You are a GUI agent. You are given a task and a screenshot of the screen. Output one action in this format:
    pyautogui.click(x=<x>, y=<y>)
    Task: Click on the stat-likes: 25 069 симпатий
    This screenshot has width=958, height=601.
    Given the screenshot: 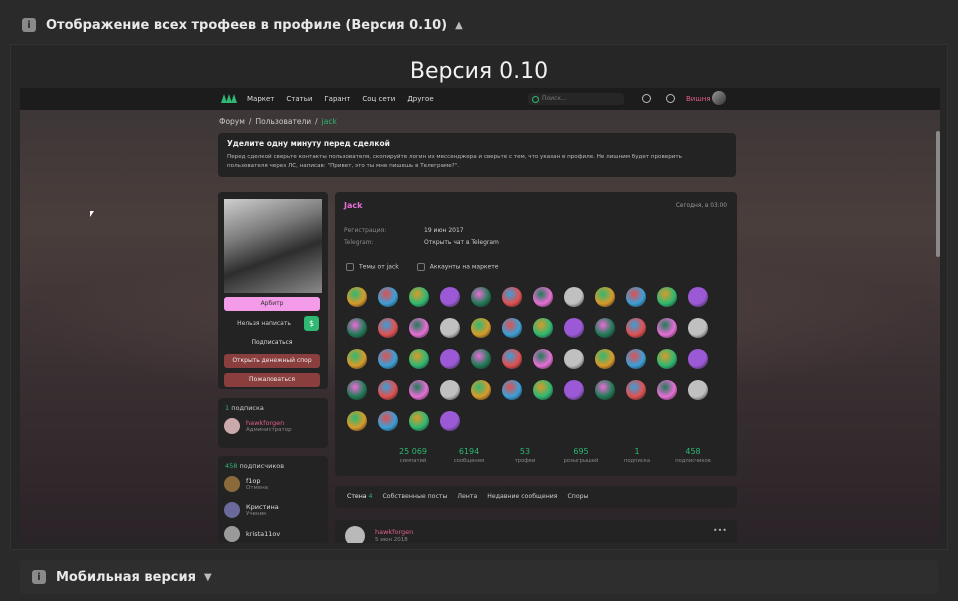 What is the action you would take?
    pyautogui.click(x=413, y=455)
    